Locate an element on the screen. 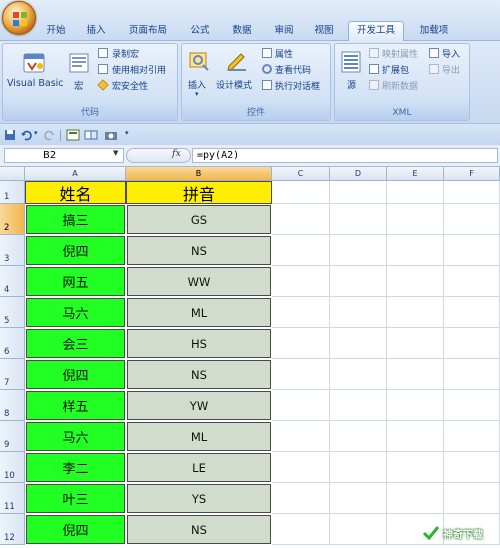 The width and height of the screenshot is (500, 548). tab-home: 开始 is located at coordinates (56, 30).